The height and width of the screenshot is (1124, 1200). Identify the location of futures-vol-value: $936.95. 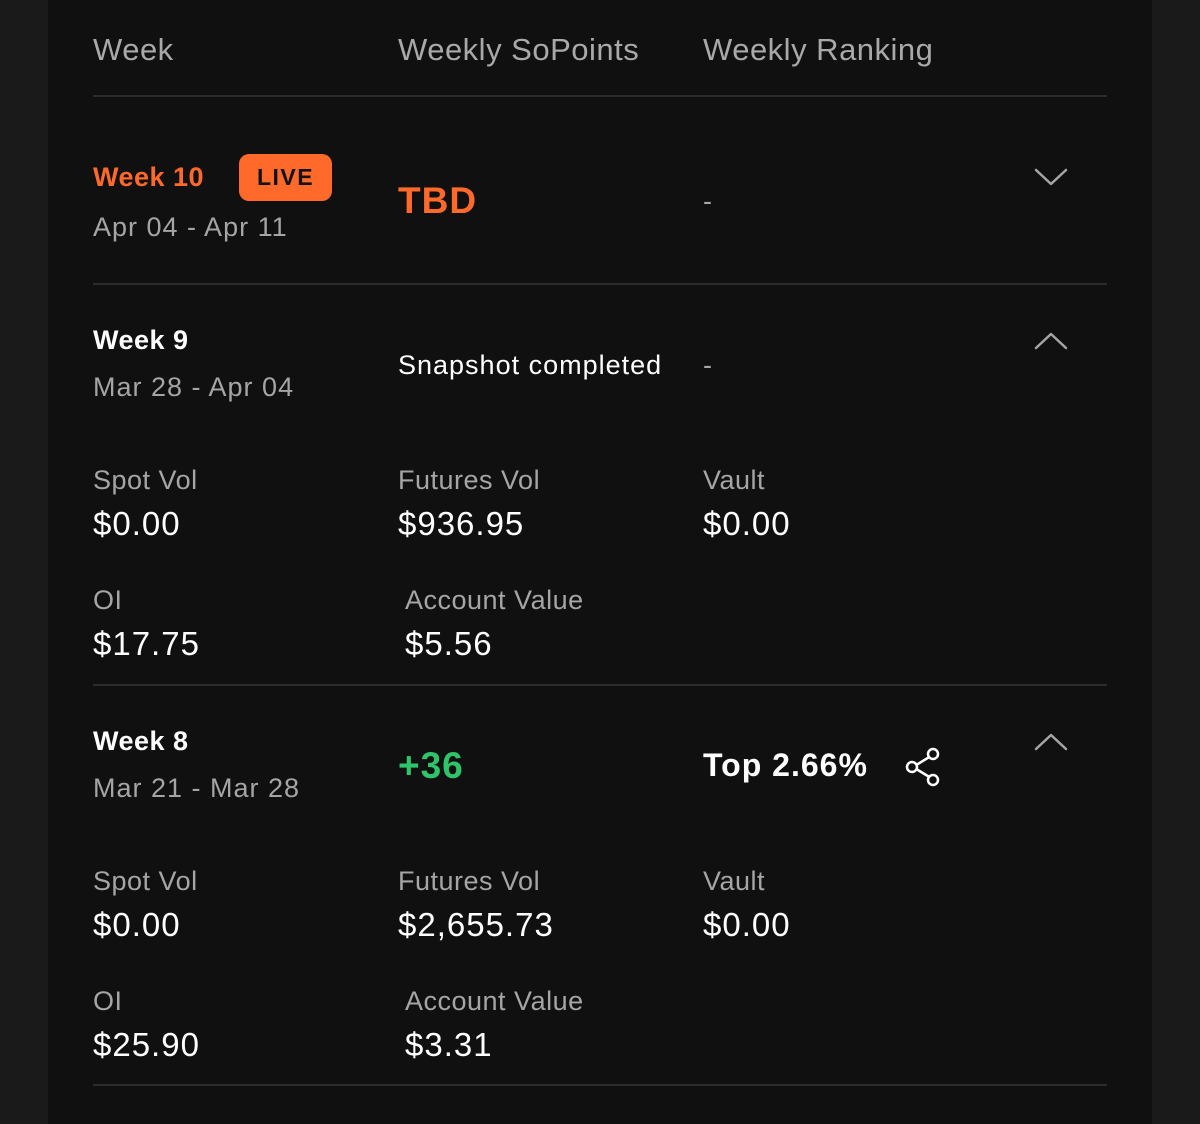
(461, 523).